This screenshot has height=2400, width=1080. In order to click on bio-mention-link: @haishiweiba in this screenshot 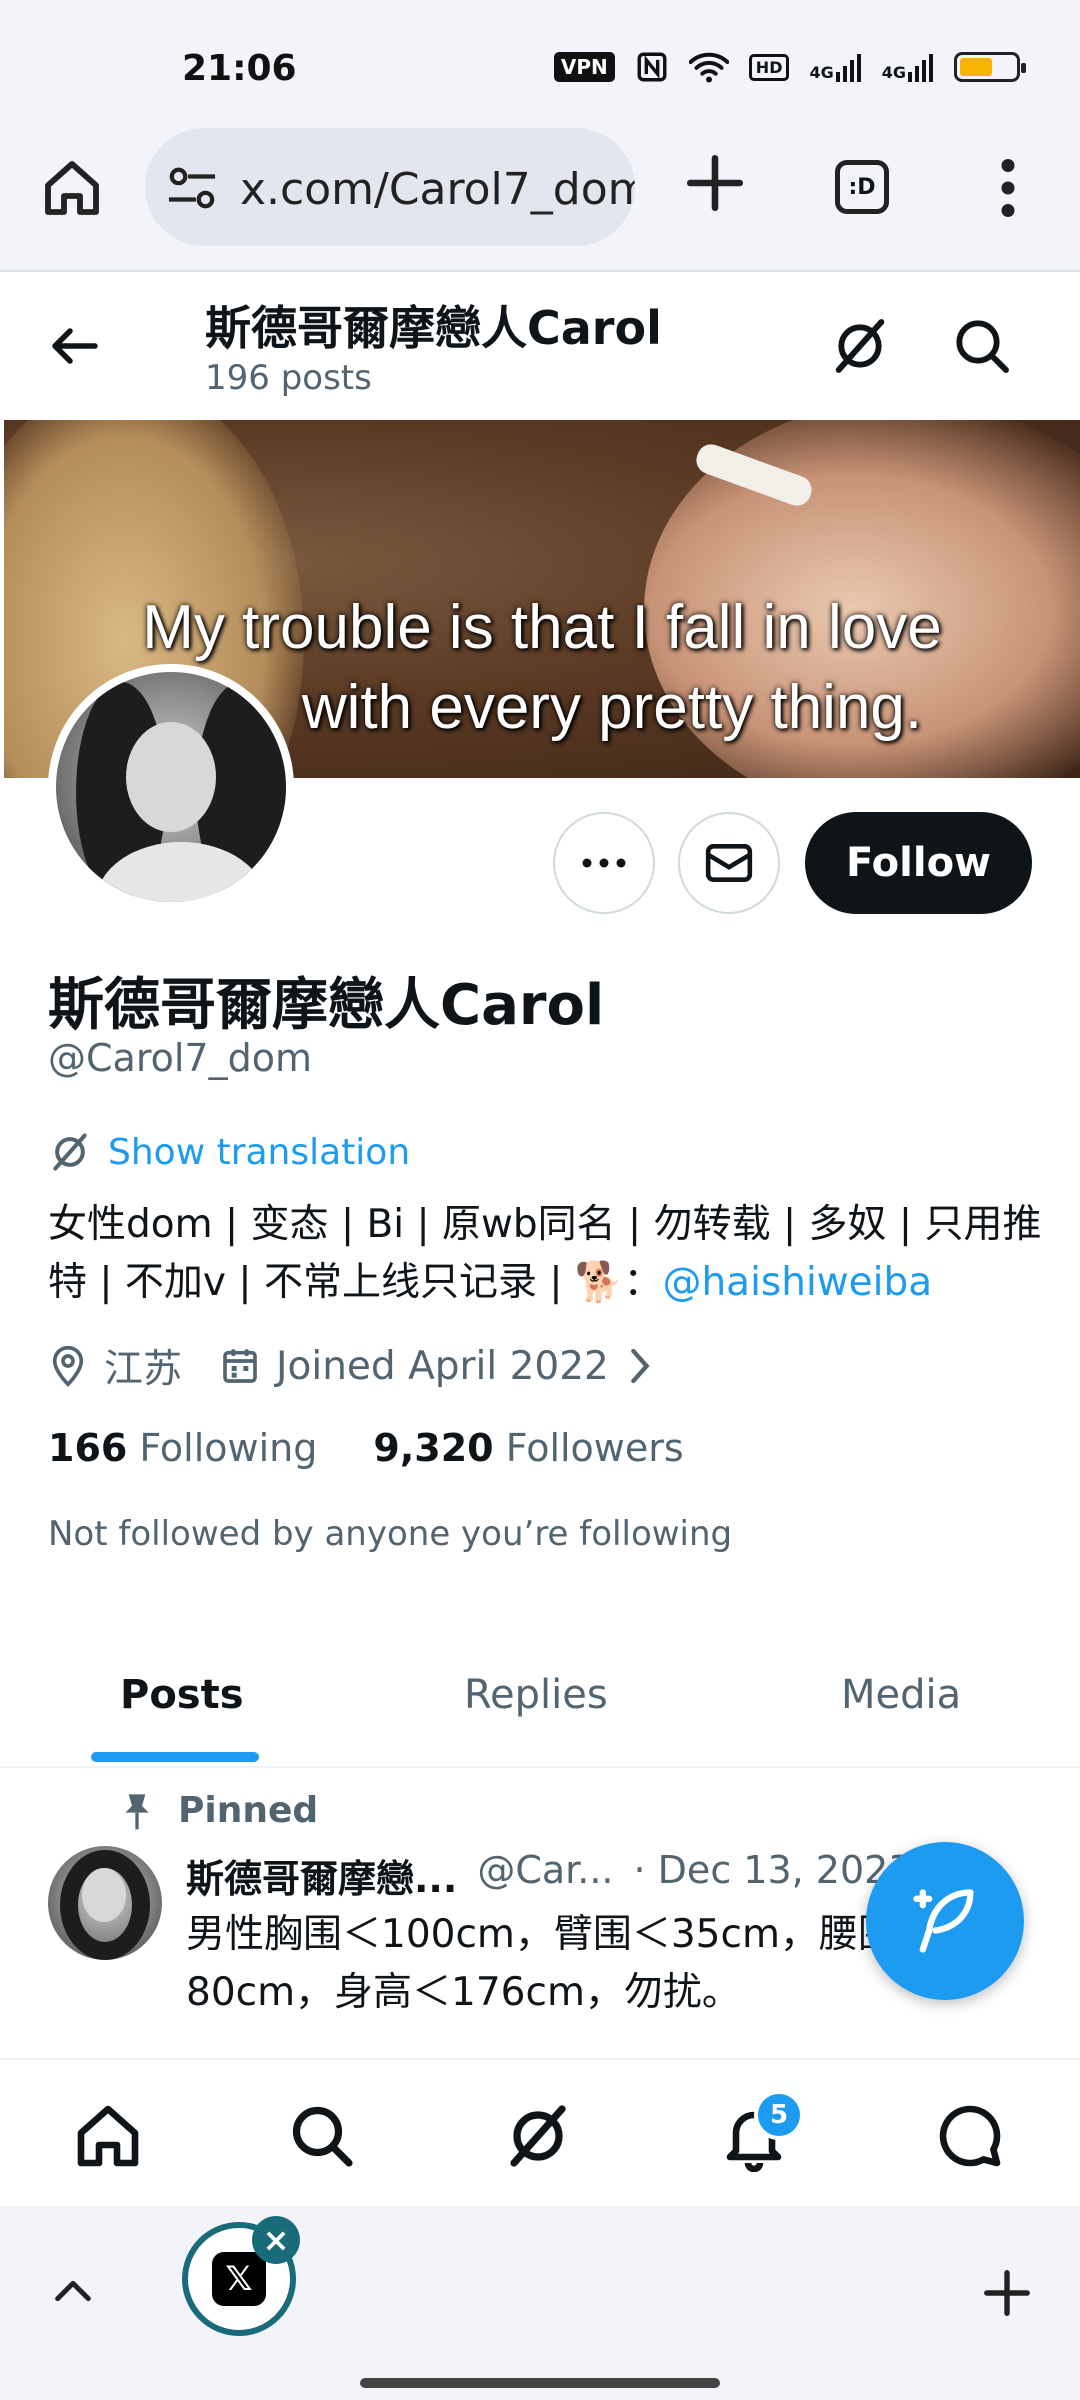, I will do `click(797, 1282)`.